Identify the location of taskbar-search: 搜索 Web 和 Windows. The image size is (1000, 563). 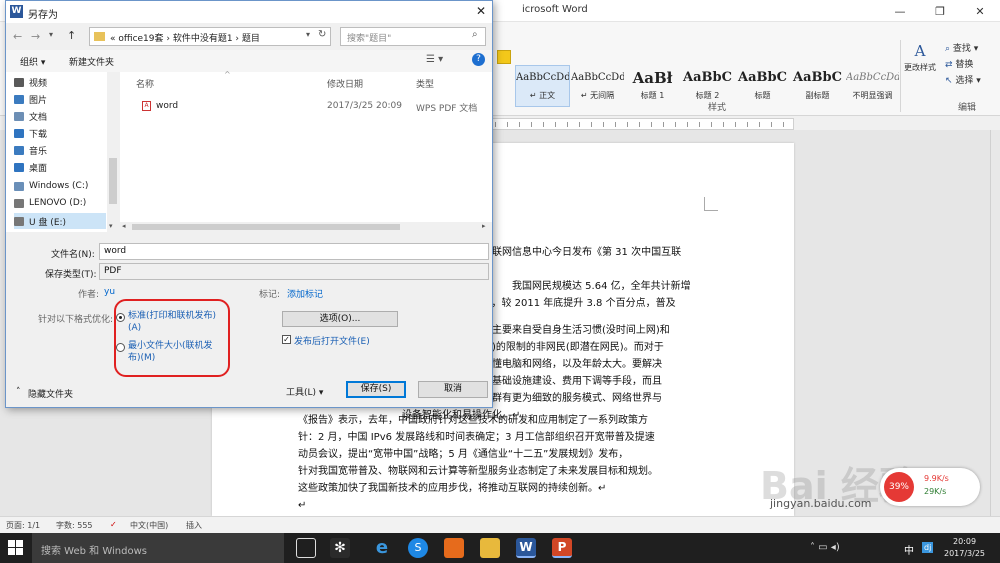
(158, 548).